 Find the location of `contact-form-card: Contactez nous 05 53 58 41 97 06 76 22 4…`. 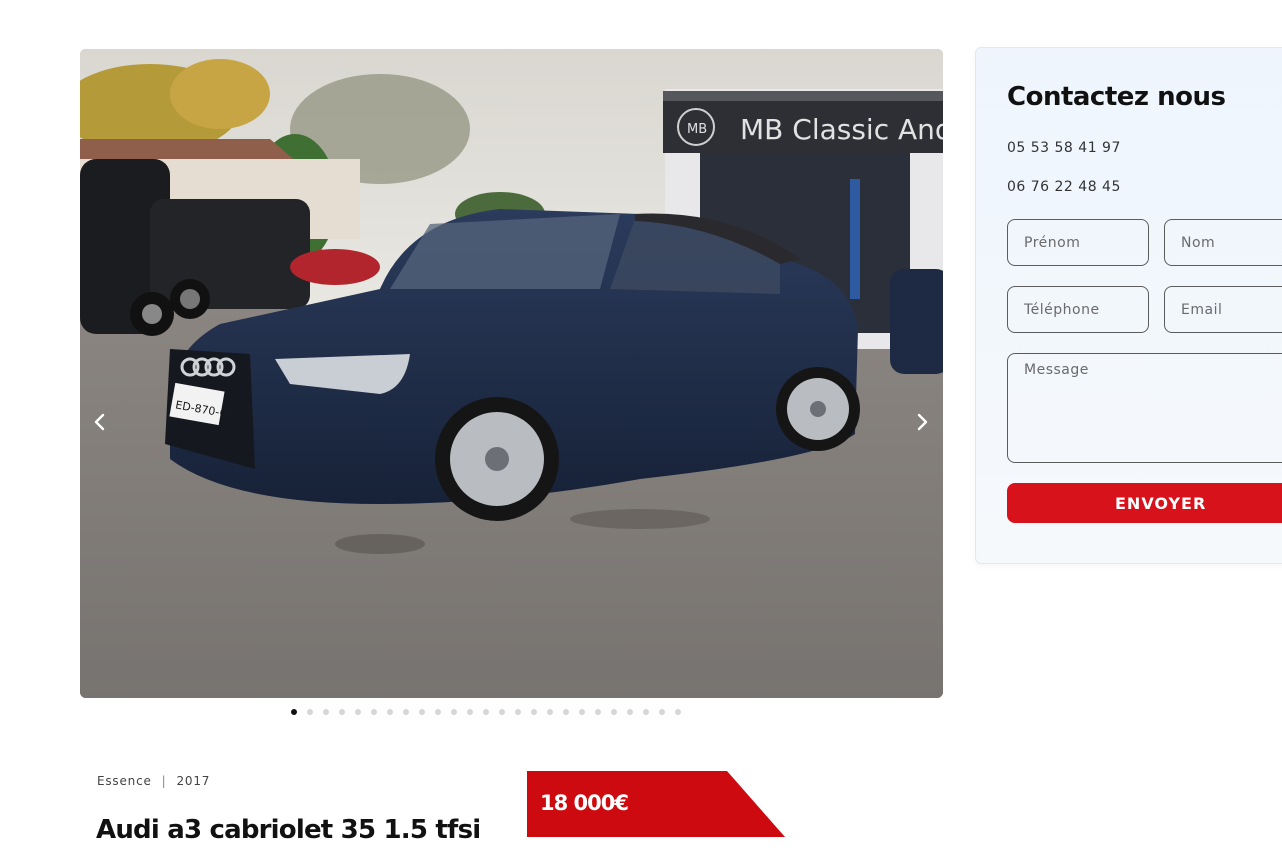

contact-form-card: Contactez nous 05 53 58 41 97 06 76 22 4… is located at coordinates (1128, 305).